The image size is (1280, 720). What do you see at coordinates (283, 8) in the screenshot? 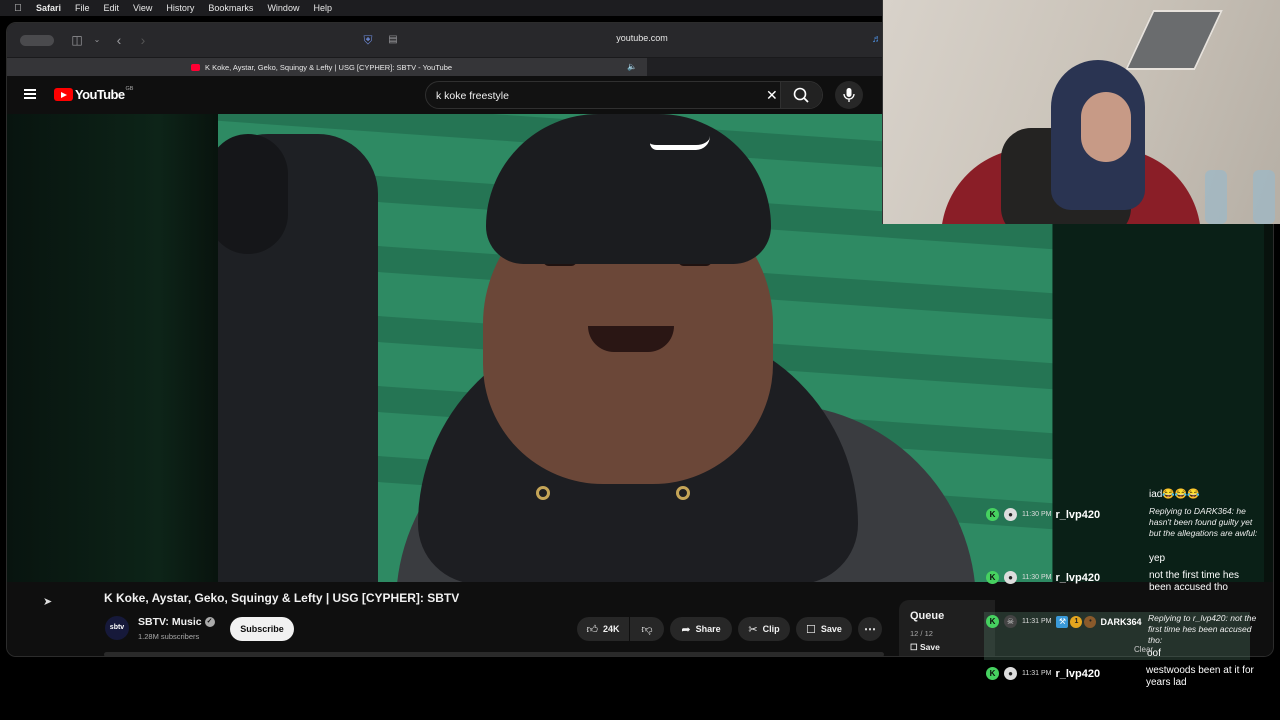
I see `menu-window: Window` at bounding box center [283, 8].